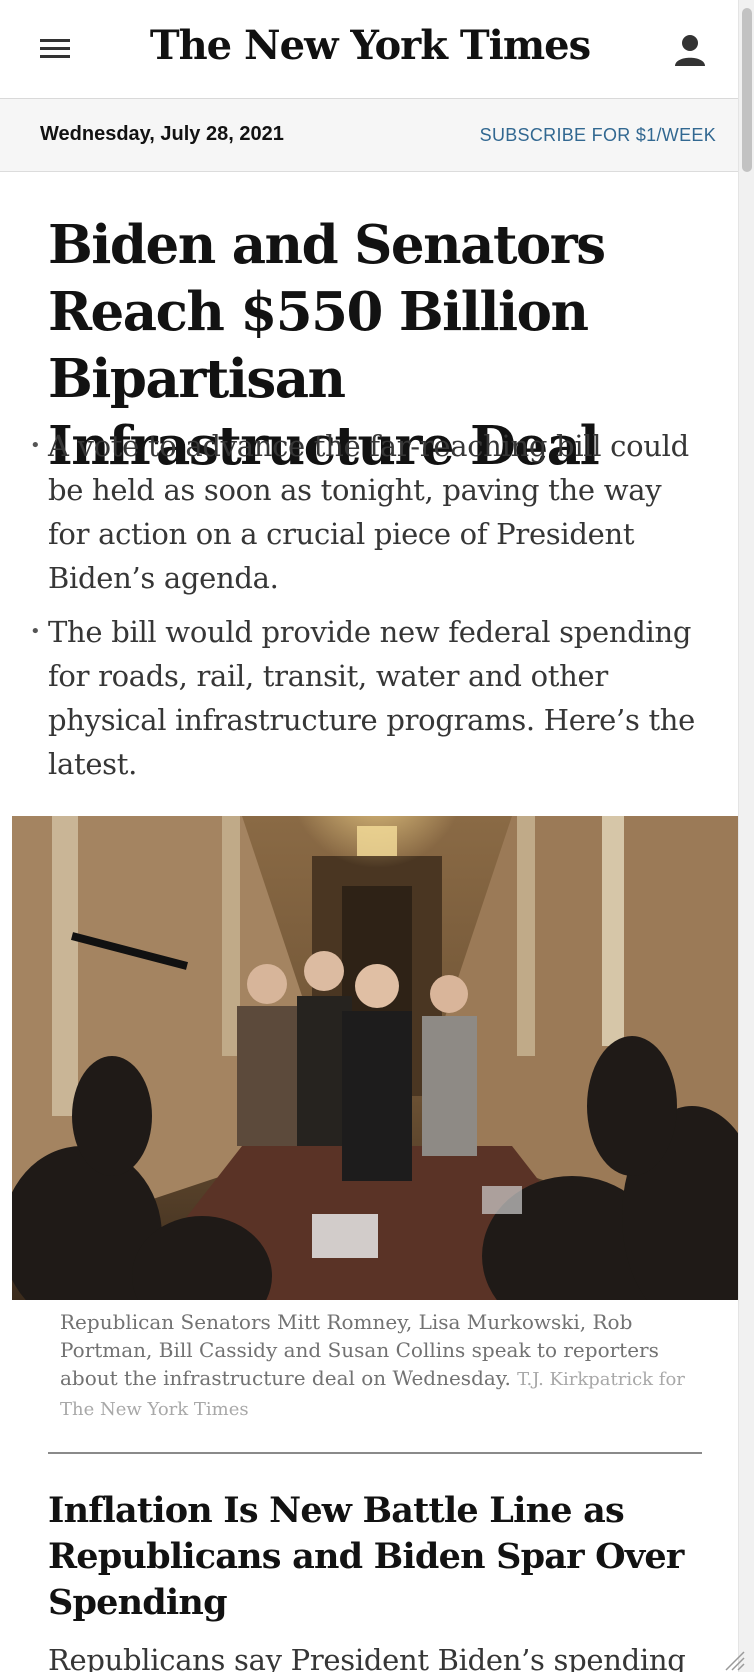  I want to click on scrollbar-thumb, so click(747, 90).